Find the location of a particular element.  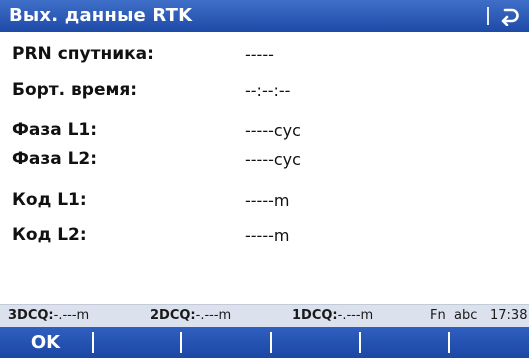

fn-indicator: Fn is located at coordinates (438, 315).